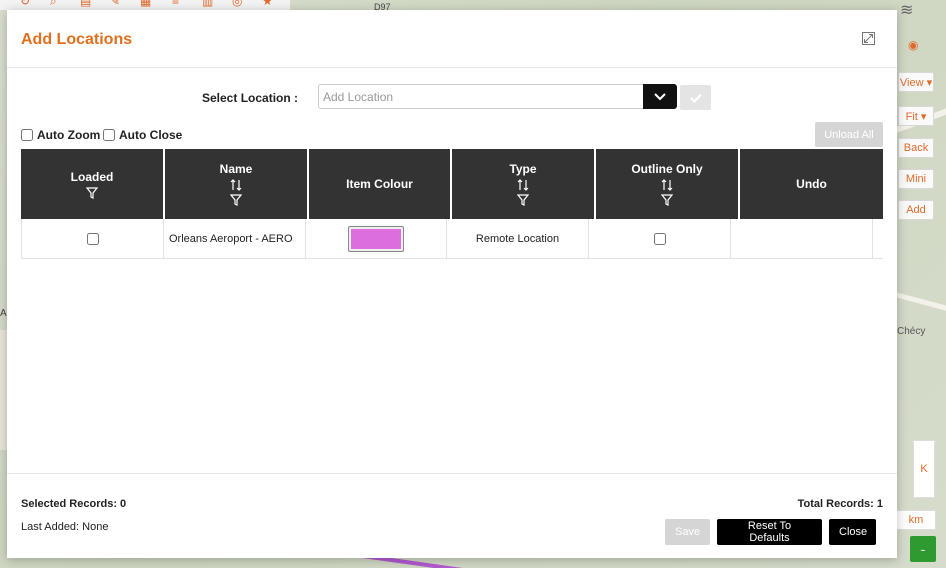  I want to click on zoom-out-button: -, so click(923, 549).